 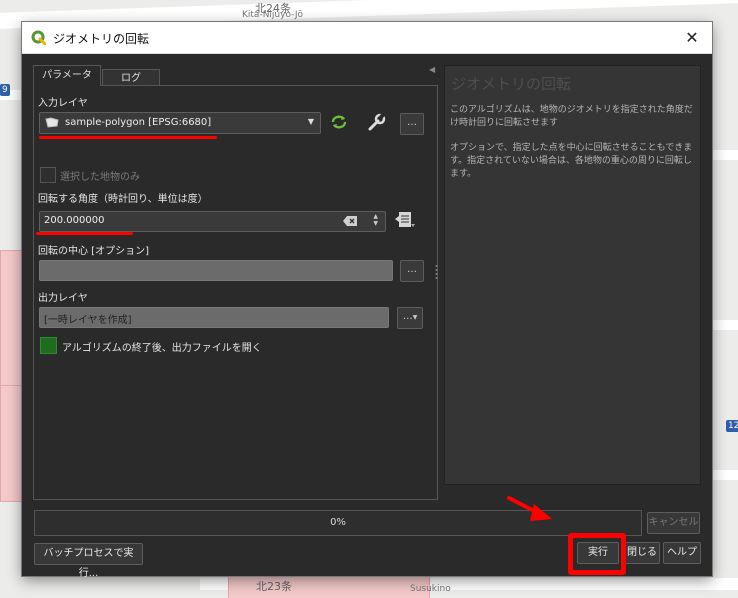 I want to click on input-layer-combo: sample-polygon [EPSG:6680] ▼, so click(x=180, y=123).